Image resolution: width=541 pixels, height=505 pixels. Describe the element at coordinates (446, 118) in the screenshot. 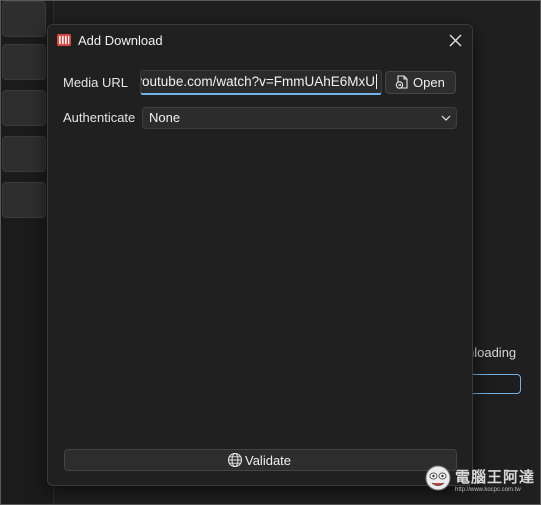

I see `chevron-down-icon` at that location.